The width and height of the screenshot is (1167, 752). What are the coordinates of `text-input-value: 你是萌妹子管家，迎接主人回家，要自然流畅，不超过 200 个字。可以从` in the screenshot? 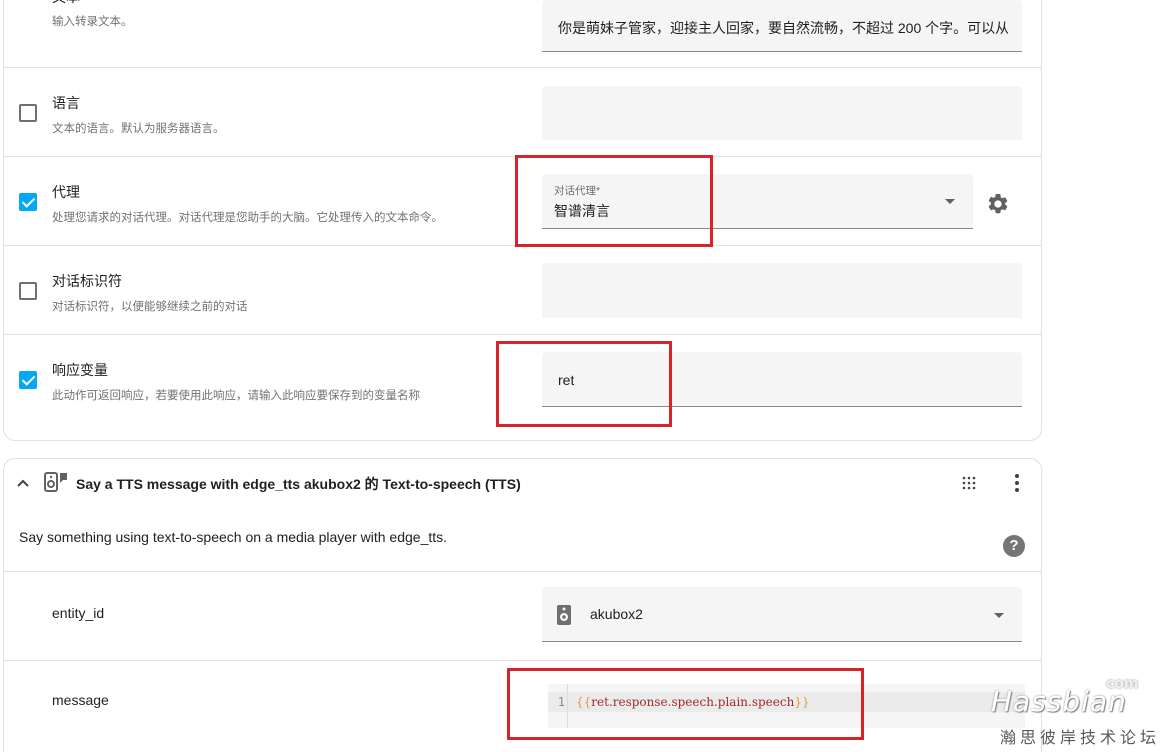 It's located at (783, 28).